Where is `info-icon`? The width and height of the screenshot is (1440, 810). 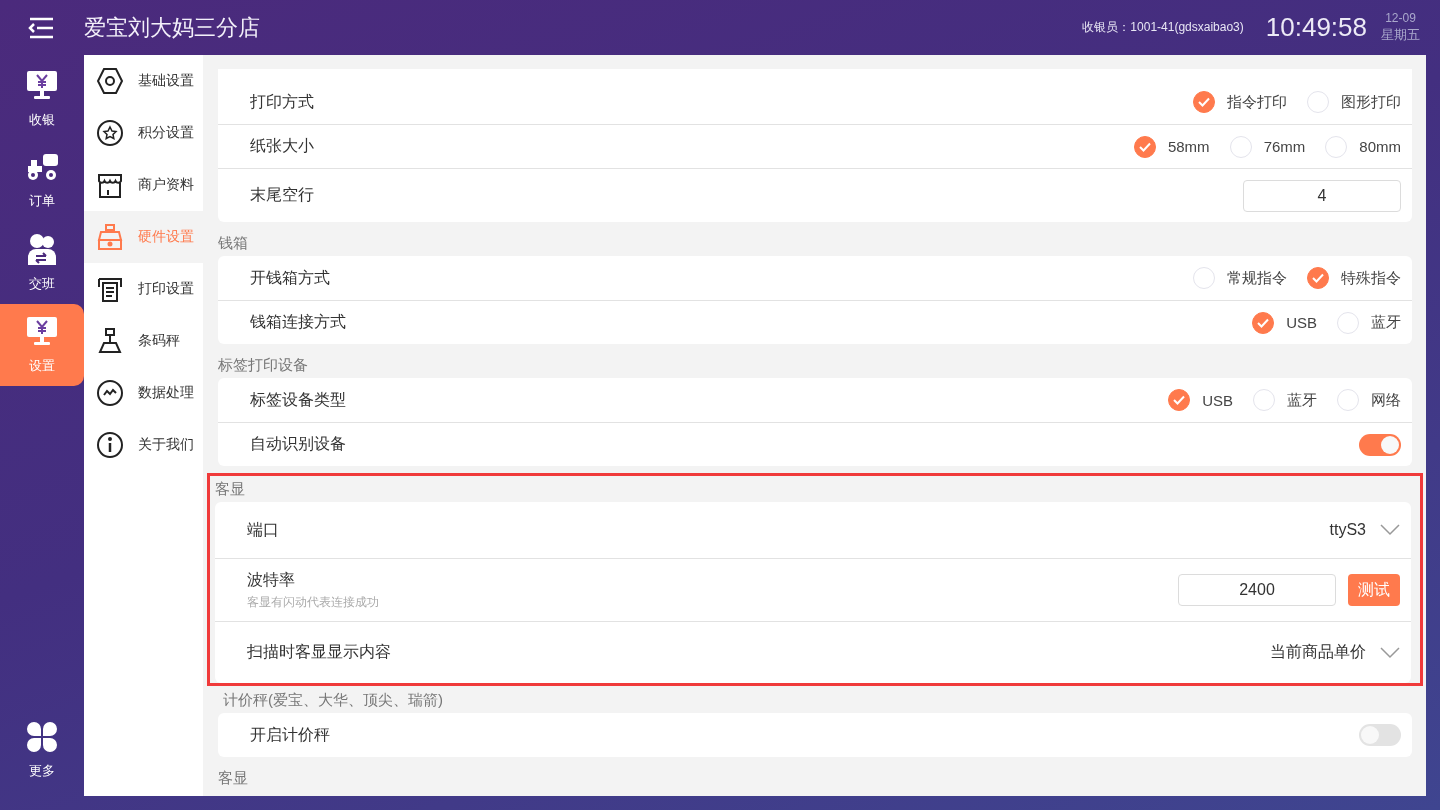
info-icon is located at coordinates (110, 445).